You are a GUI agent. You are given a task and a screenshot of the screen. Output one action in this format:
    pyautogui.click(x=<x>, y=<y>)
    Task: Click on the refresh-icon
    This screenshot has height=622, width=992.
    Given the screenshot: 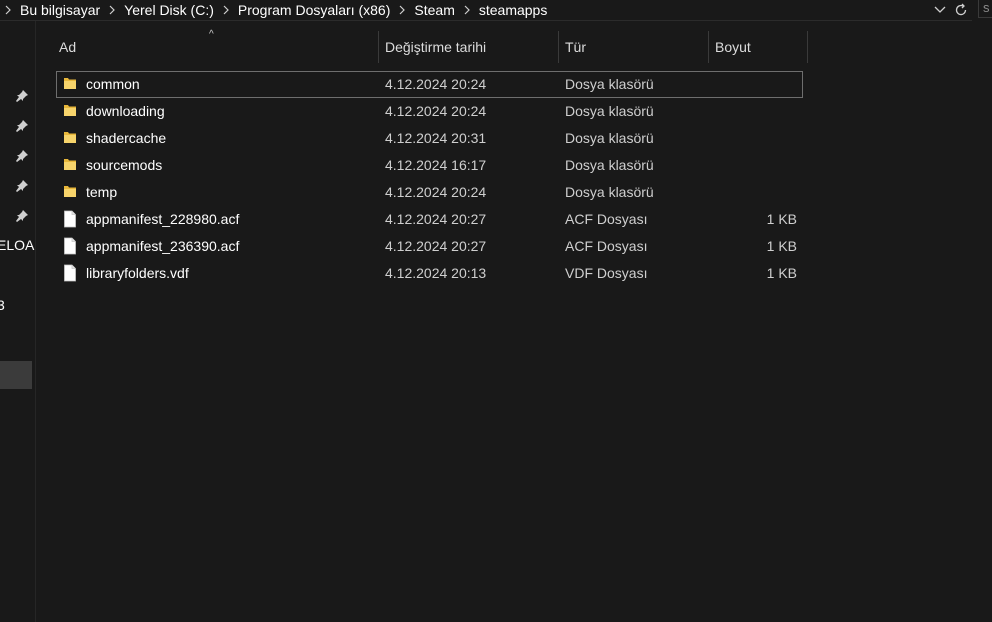 What is the action you would take?
    pyautogui.click(x=961, y=10)
    